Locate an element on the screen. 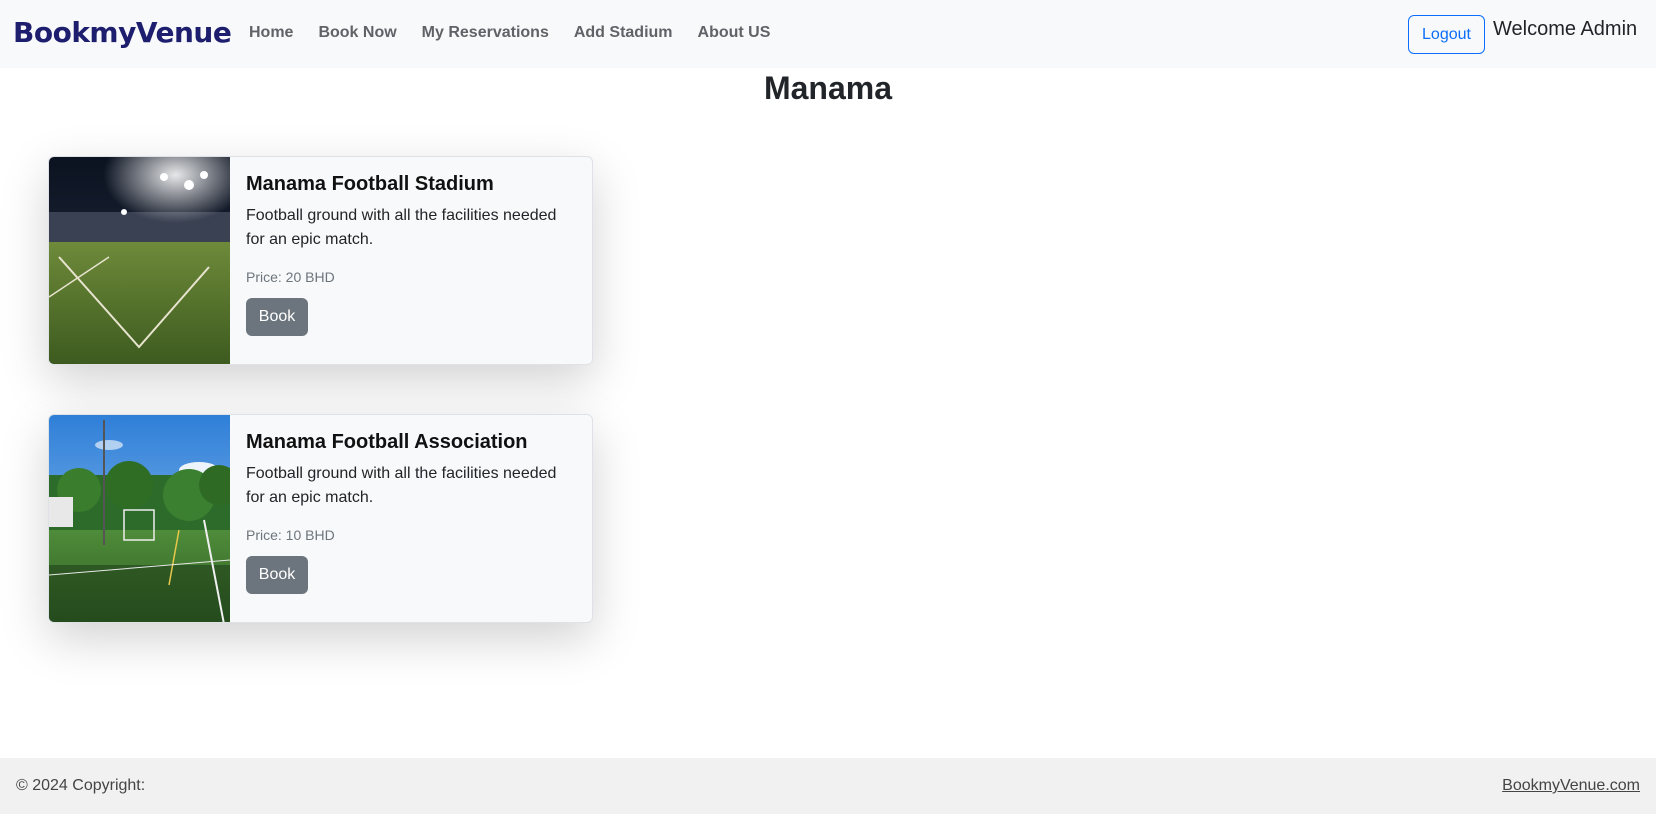 This screenshot has width=1656, height=814. nav-link-home: Home is located at coordinates (271, 33).